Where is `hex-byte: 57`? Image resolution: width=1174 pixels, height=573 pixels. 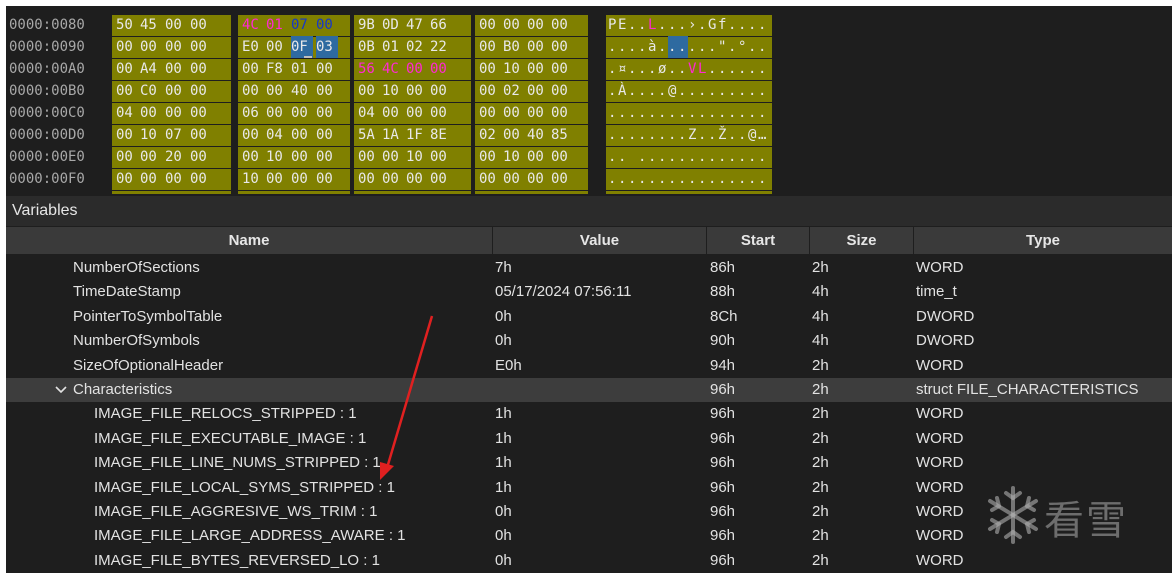
hex-byte: 57 is located at coordinates (514, 192).